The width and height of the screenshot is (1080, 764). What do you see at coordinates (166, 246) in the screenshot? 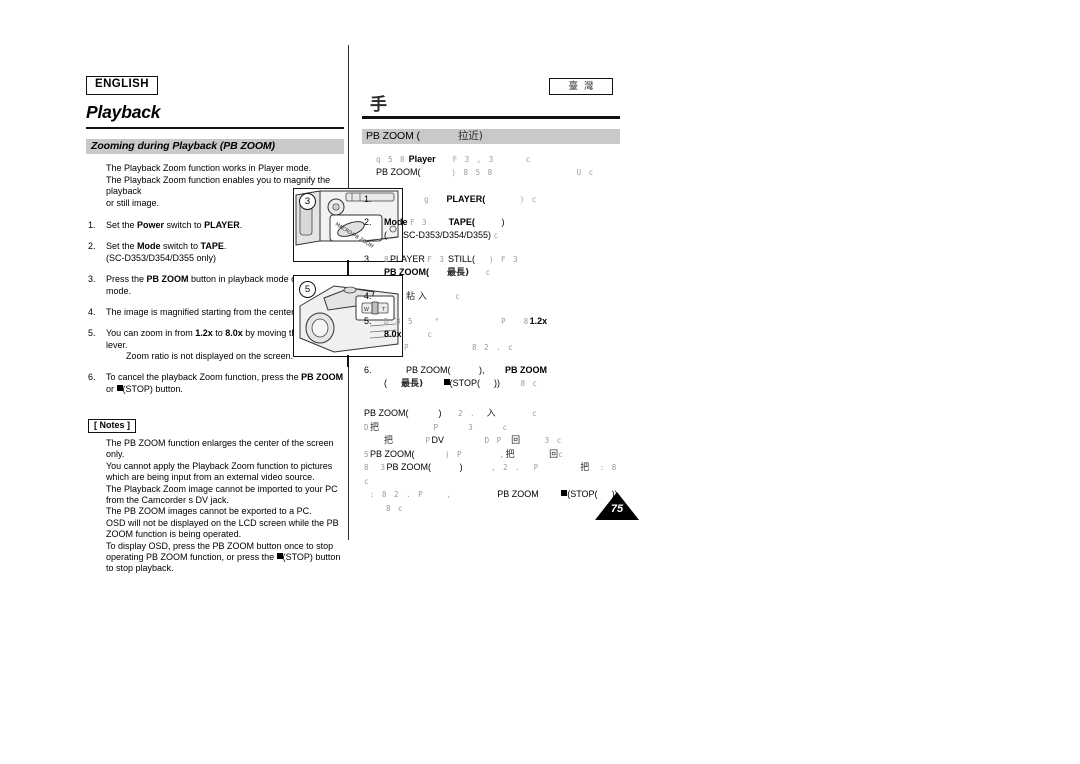
I see `step-text: Set the Mode switch to TAPE.` at bounding box center [166, 246].